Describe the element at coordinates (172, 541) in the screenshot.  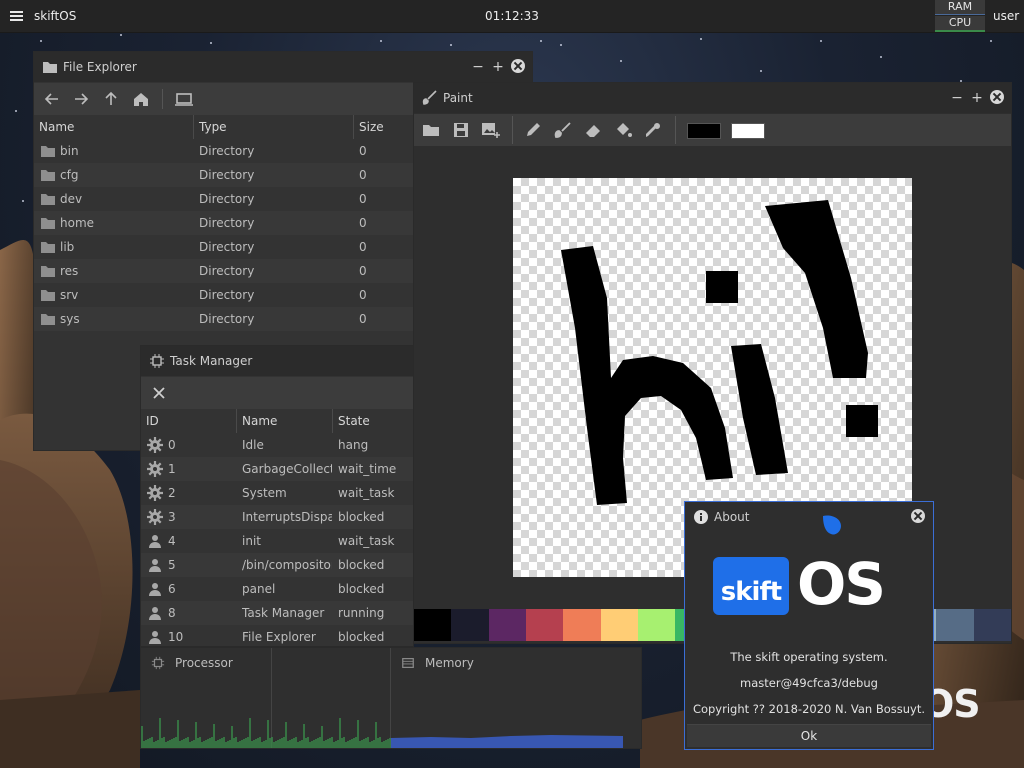
I see `task-id: 4` at that location.